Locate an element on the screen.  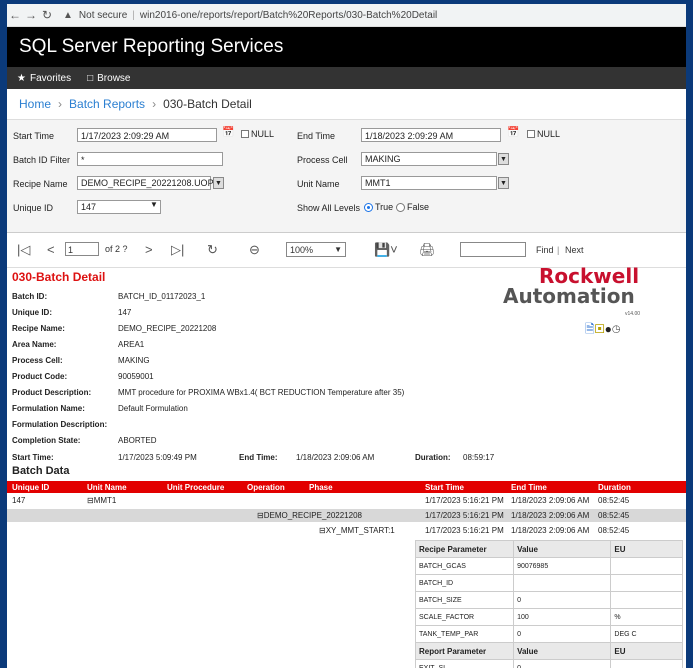
false-radio is located at coordinates (400, 207).